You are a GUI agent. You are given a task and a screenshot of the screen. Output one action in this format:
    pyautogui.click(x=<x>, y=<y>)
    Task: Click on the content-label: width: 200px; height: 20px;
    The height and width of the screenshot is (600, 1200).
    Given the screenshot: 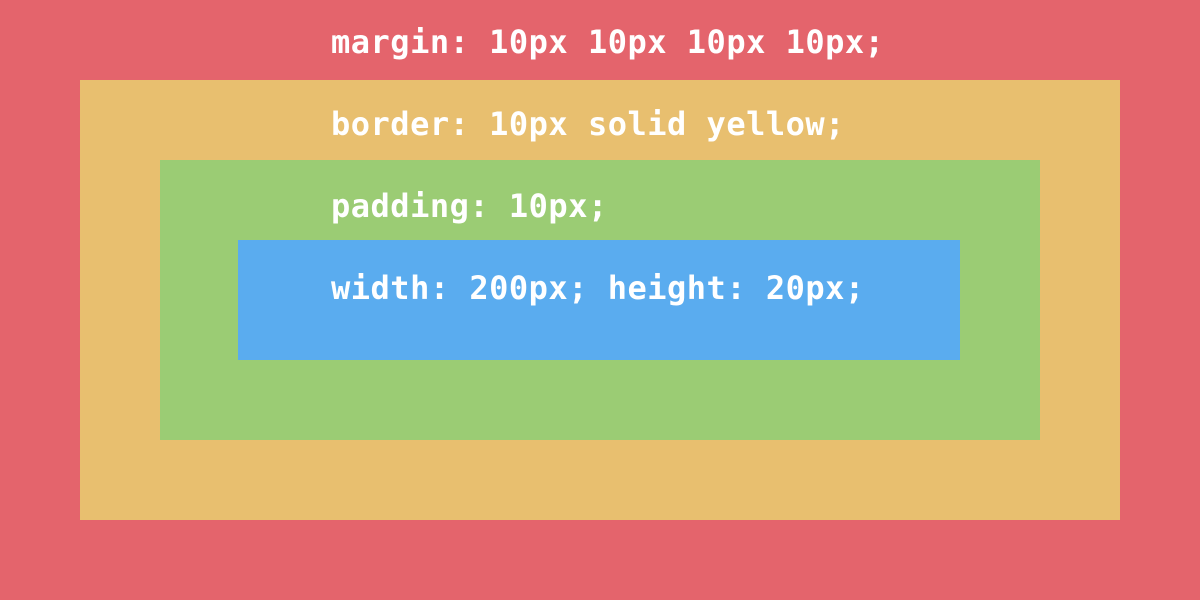 What is the action you would take?
    pyautogui.click(x=598, y=288)
    